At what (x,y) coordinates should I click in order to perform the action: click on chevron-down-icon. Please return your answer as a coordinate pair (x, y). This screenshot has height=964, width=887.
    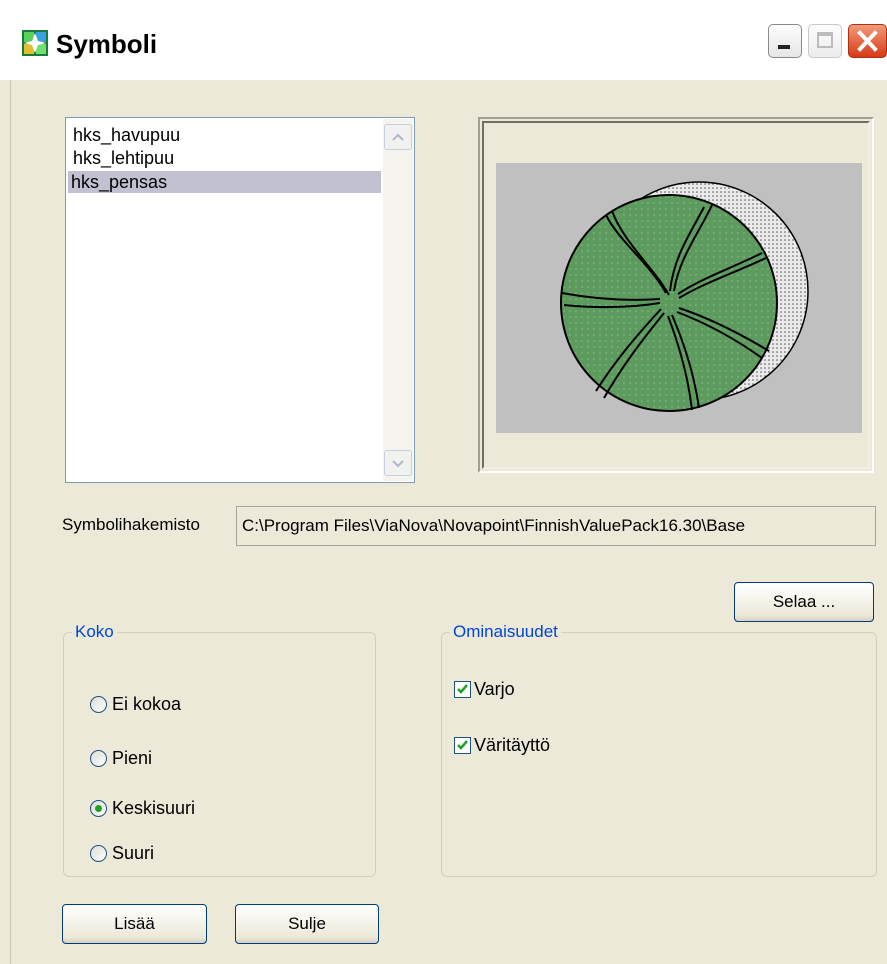
    Looking at the image, I should click on (398, 464).